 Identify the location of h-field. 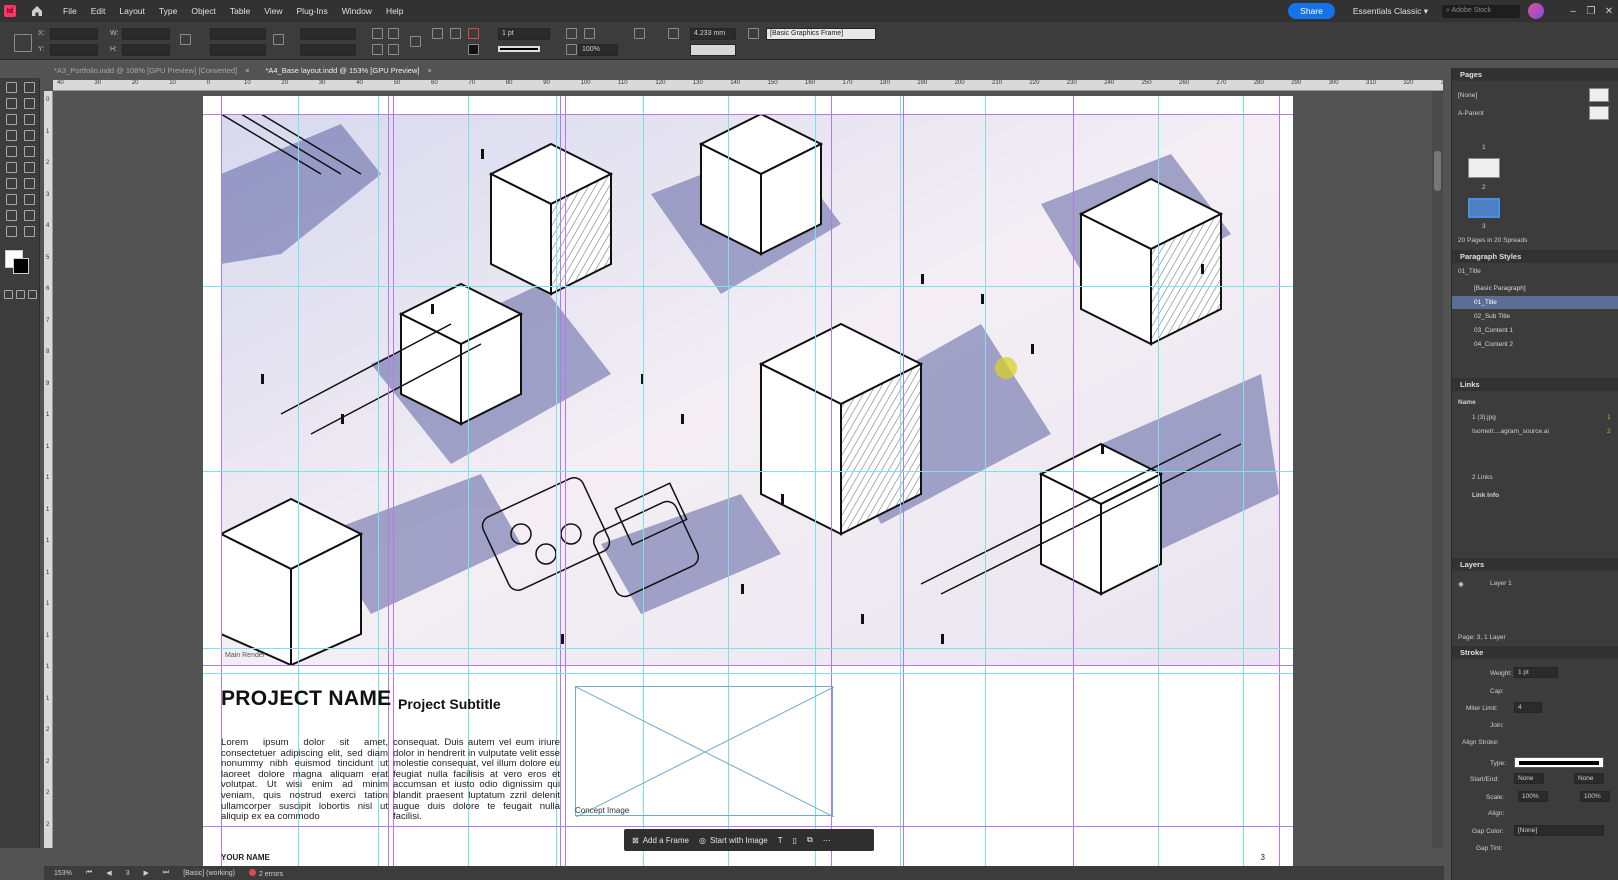
(146, 50).